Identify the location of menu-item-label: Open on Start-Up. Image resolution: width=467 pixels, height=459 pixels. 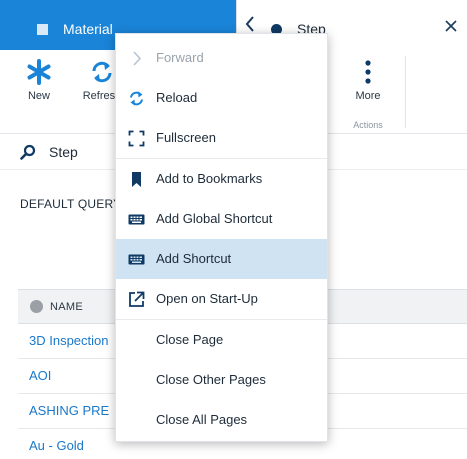
(207, 298).